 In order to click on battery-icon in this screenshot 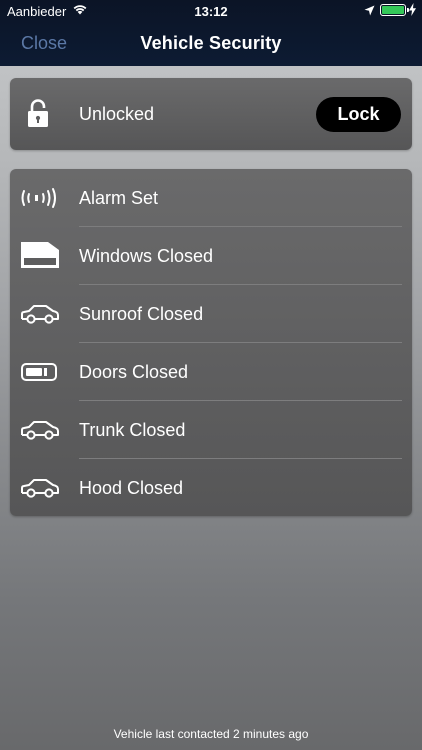, I will do `click(394, 10)`.